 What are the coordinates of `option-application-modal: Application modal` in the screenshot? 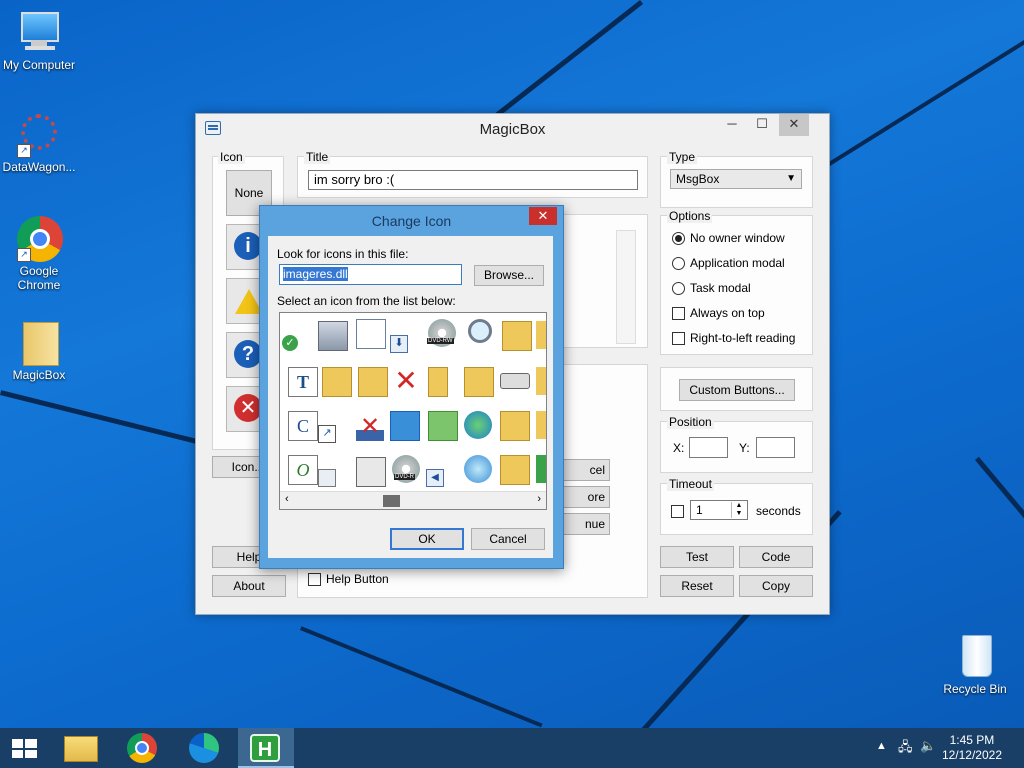 It's located at (728, 263).